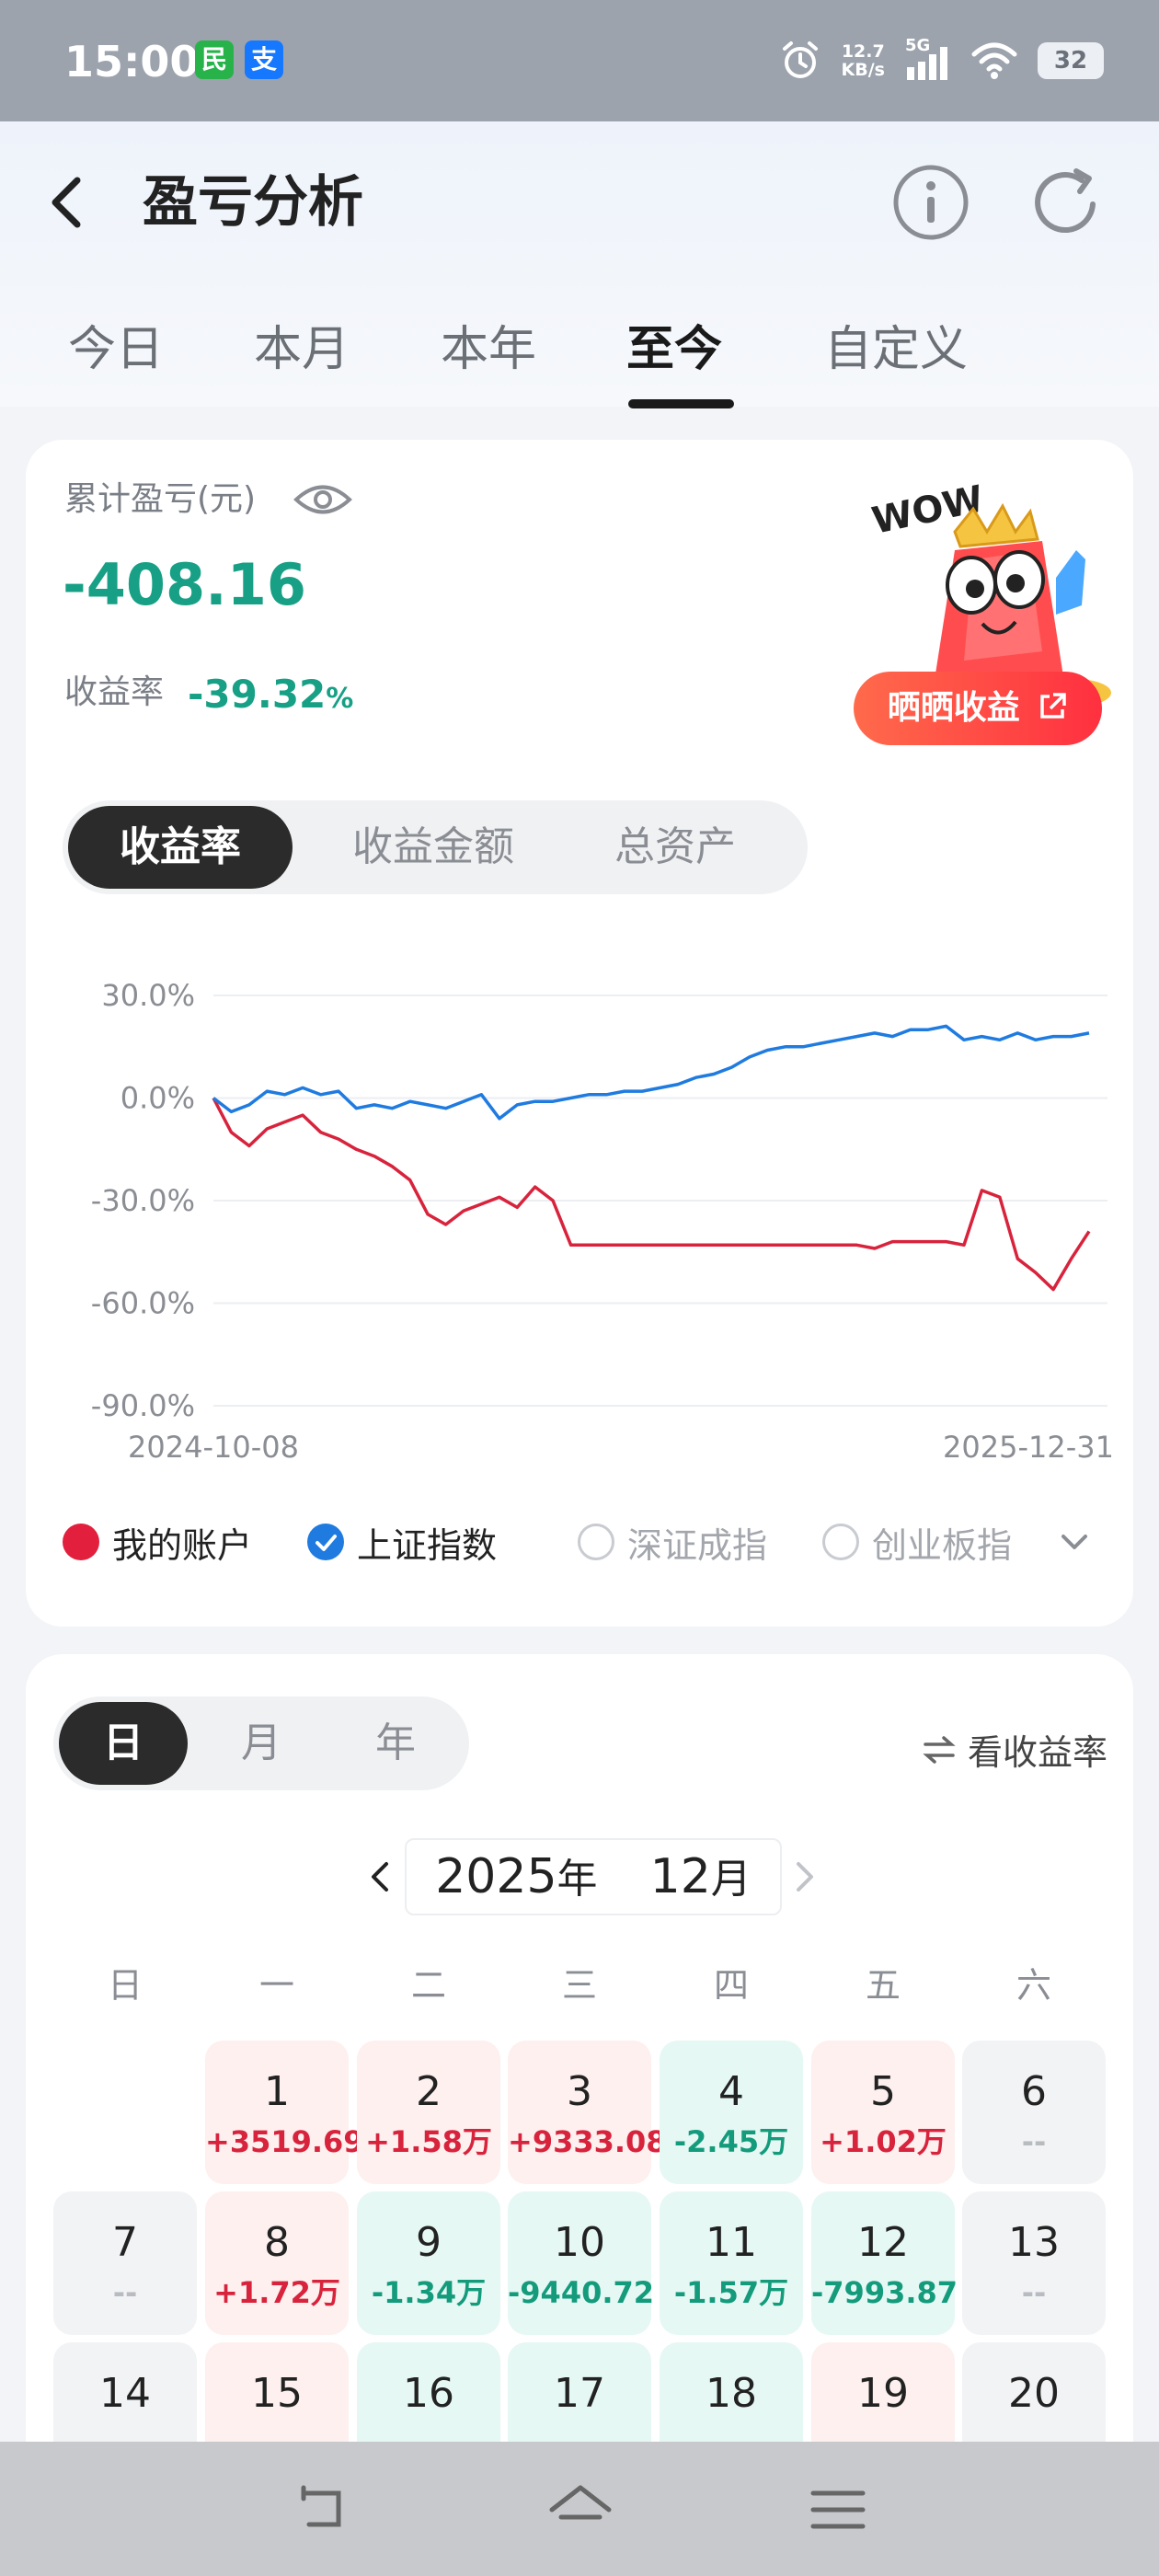 The width and height of the screenshot is (1159, 2576). I want to click on cumulative-pnl-label: 累计盈亏(元), so click(160, 499).